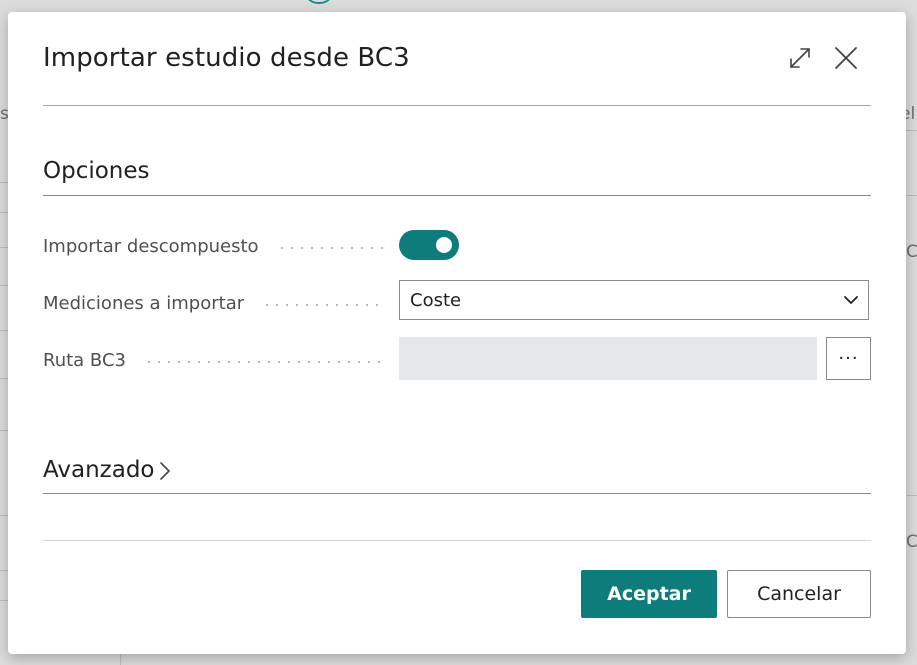  What do you see at coordinates (144, 303) in the screenshot?
I see `field-label-text: Mediciones a importar` at bounding box center [144, 303].